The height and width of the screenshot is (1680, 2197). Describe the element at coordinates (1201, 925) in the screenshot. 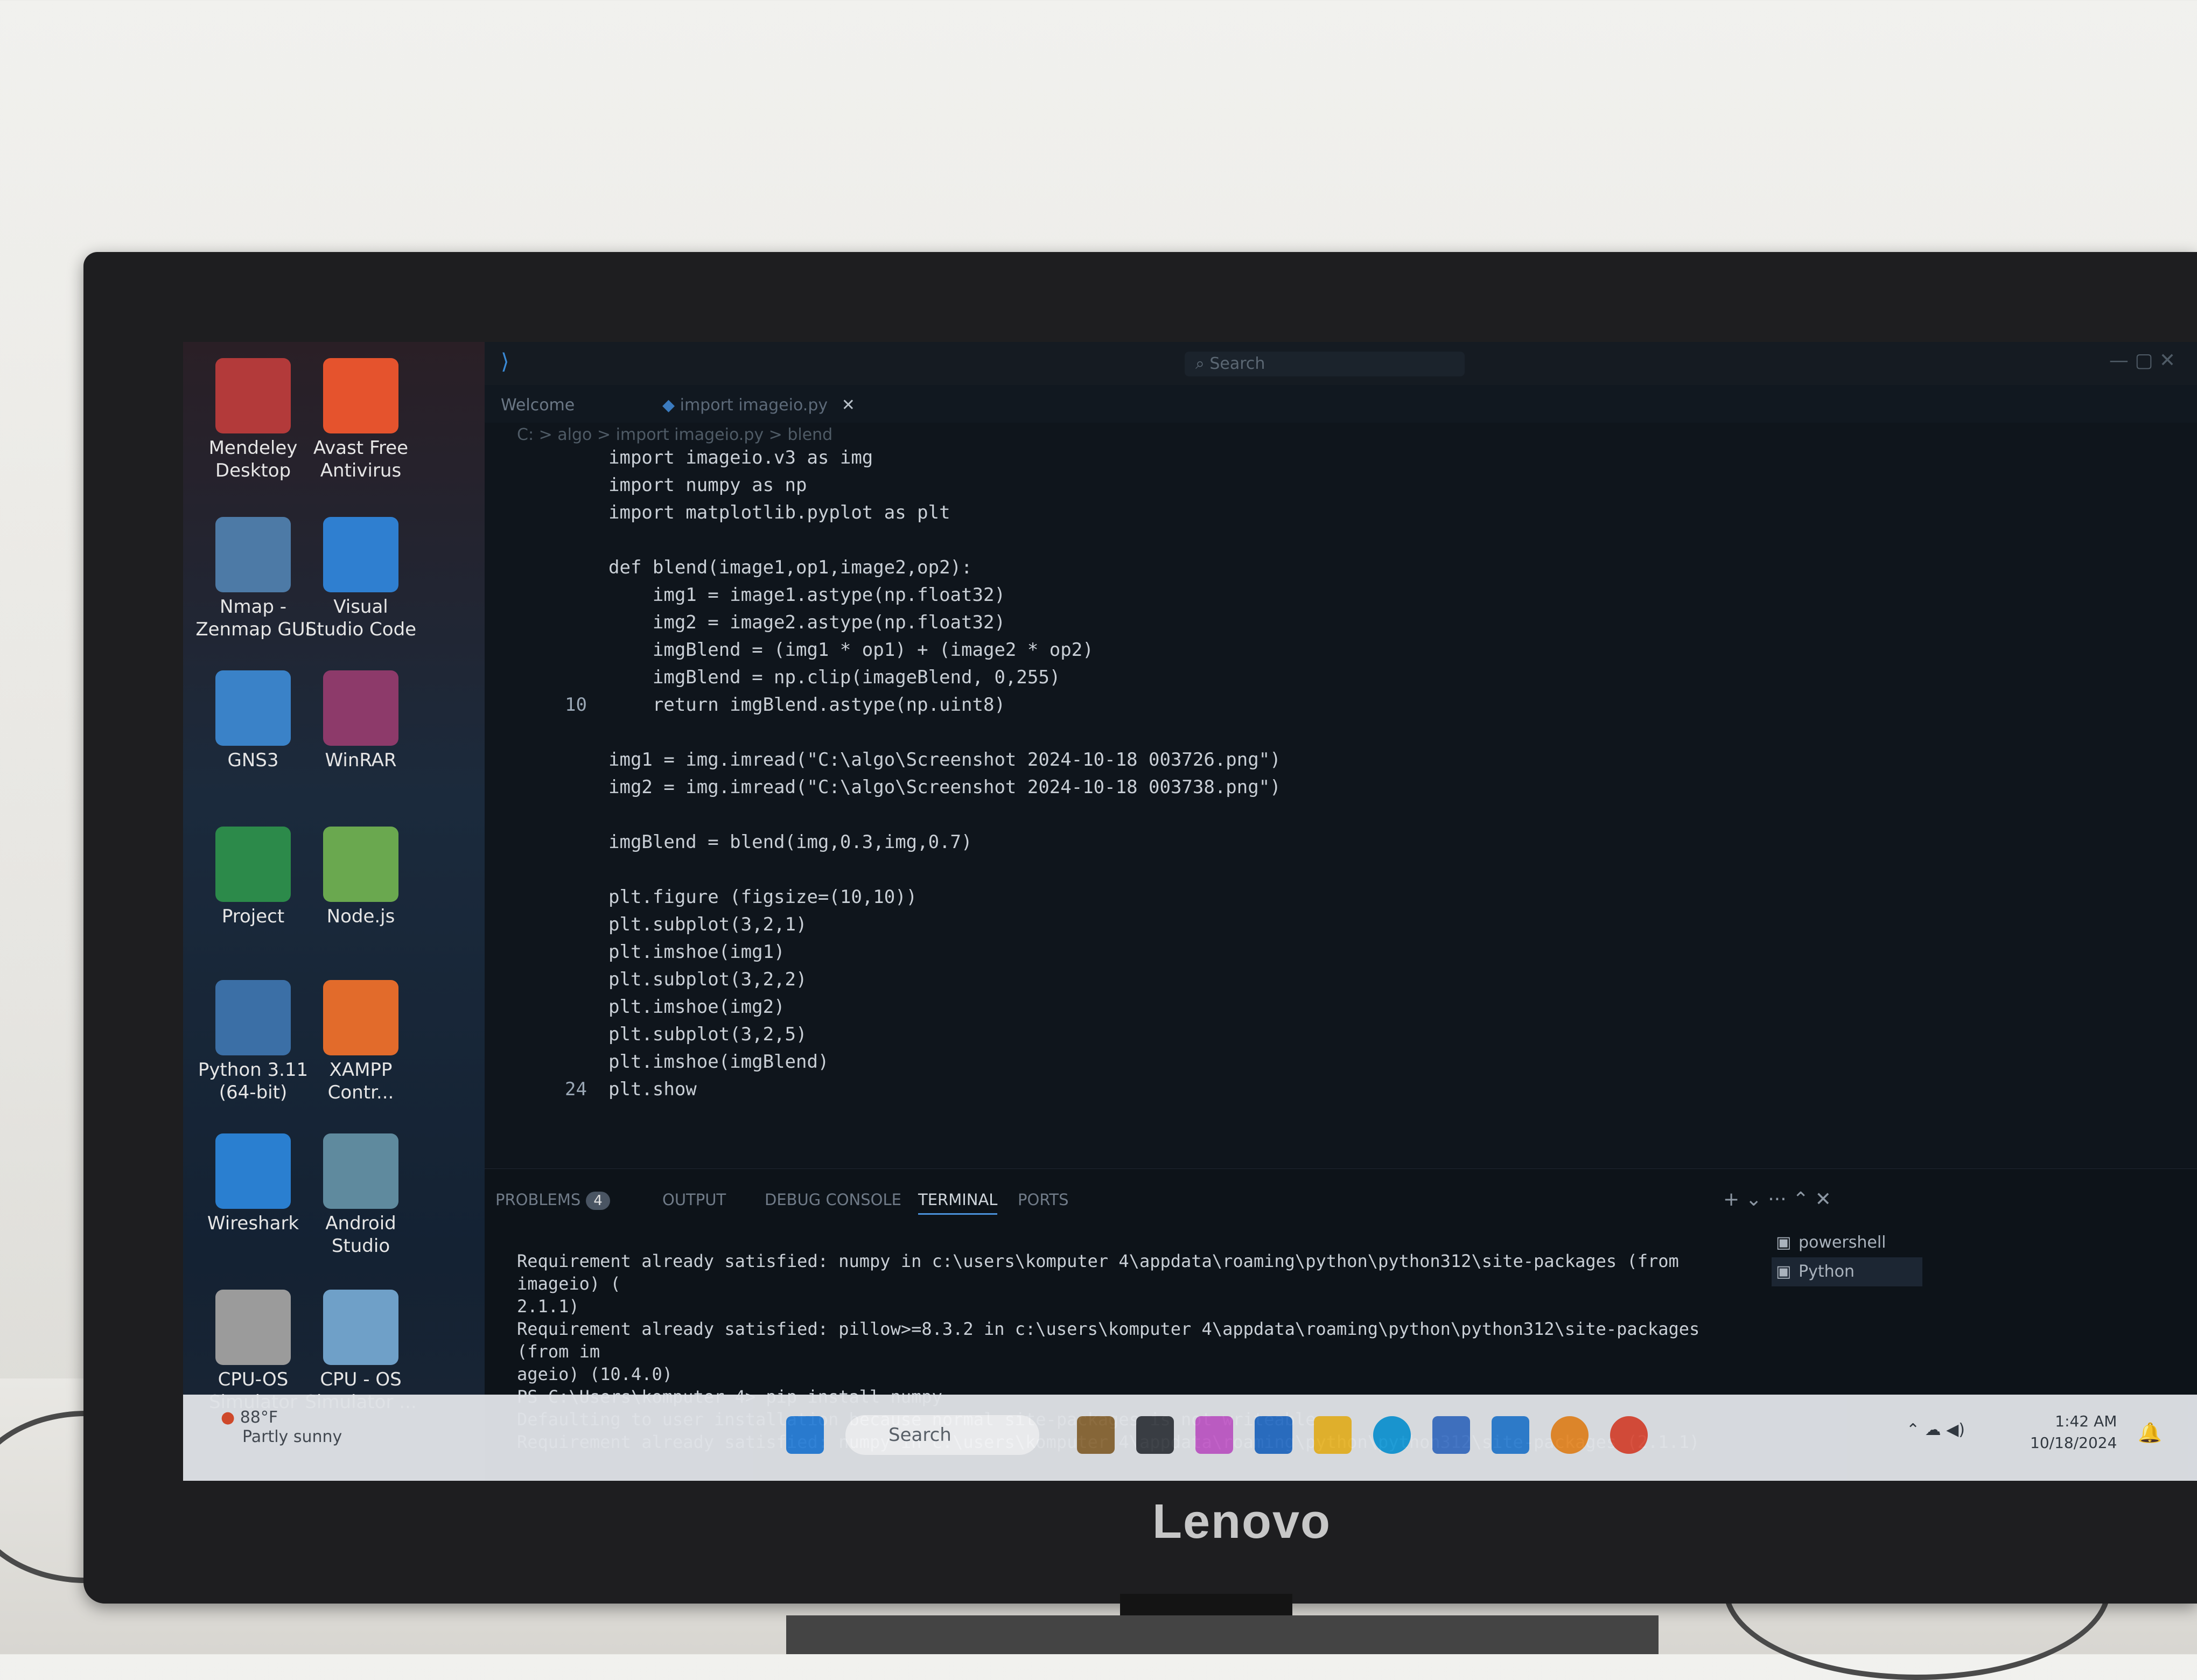

I see `code-line: plt.subplot(3,2,1)` at that location.